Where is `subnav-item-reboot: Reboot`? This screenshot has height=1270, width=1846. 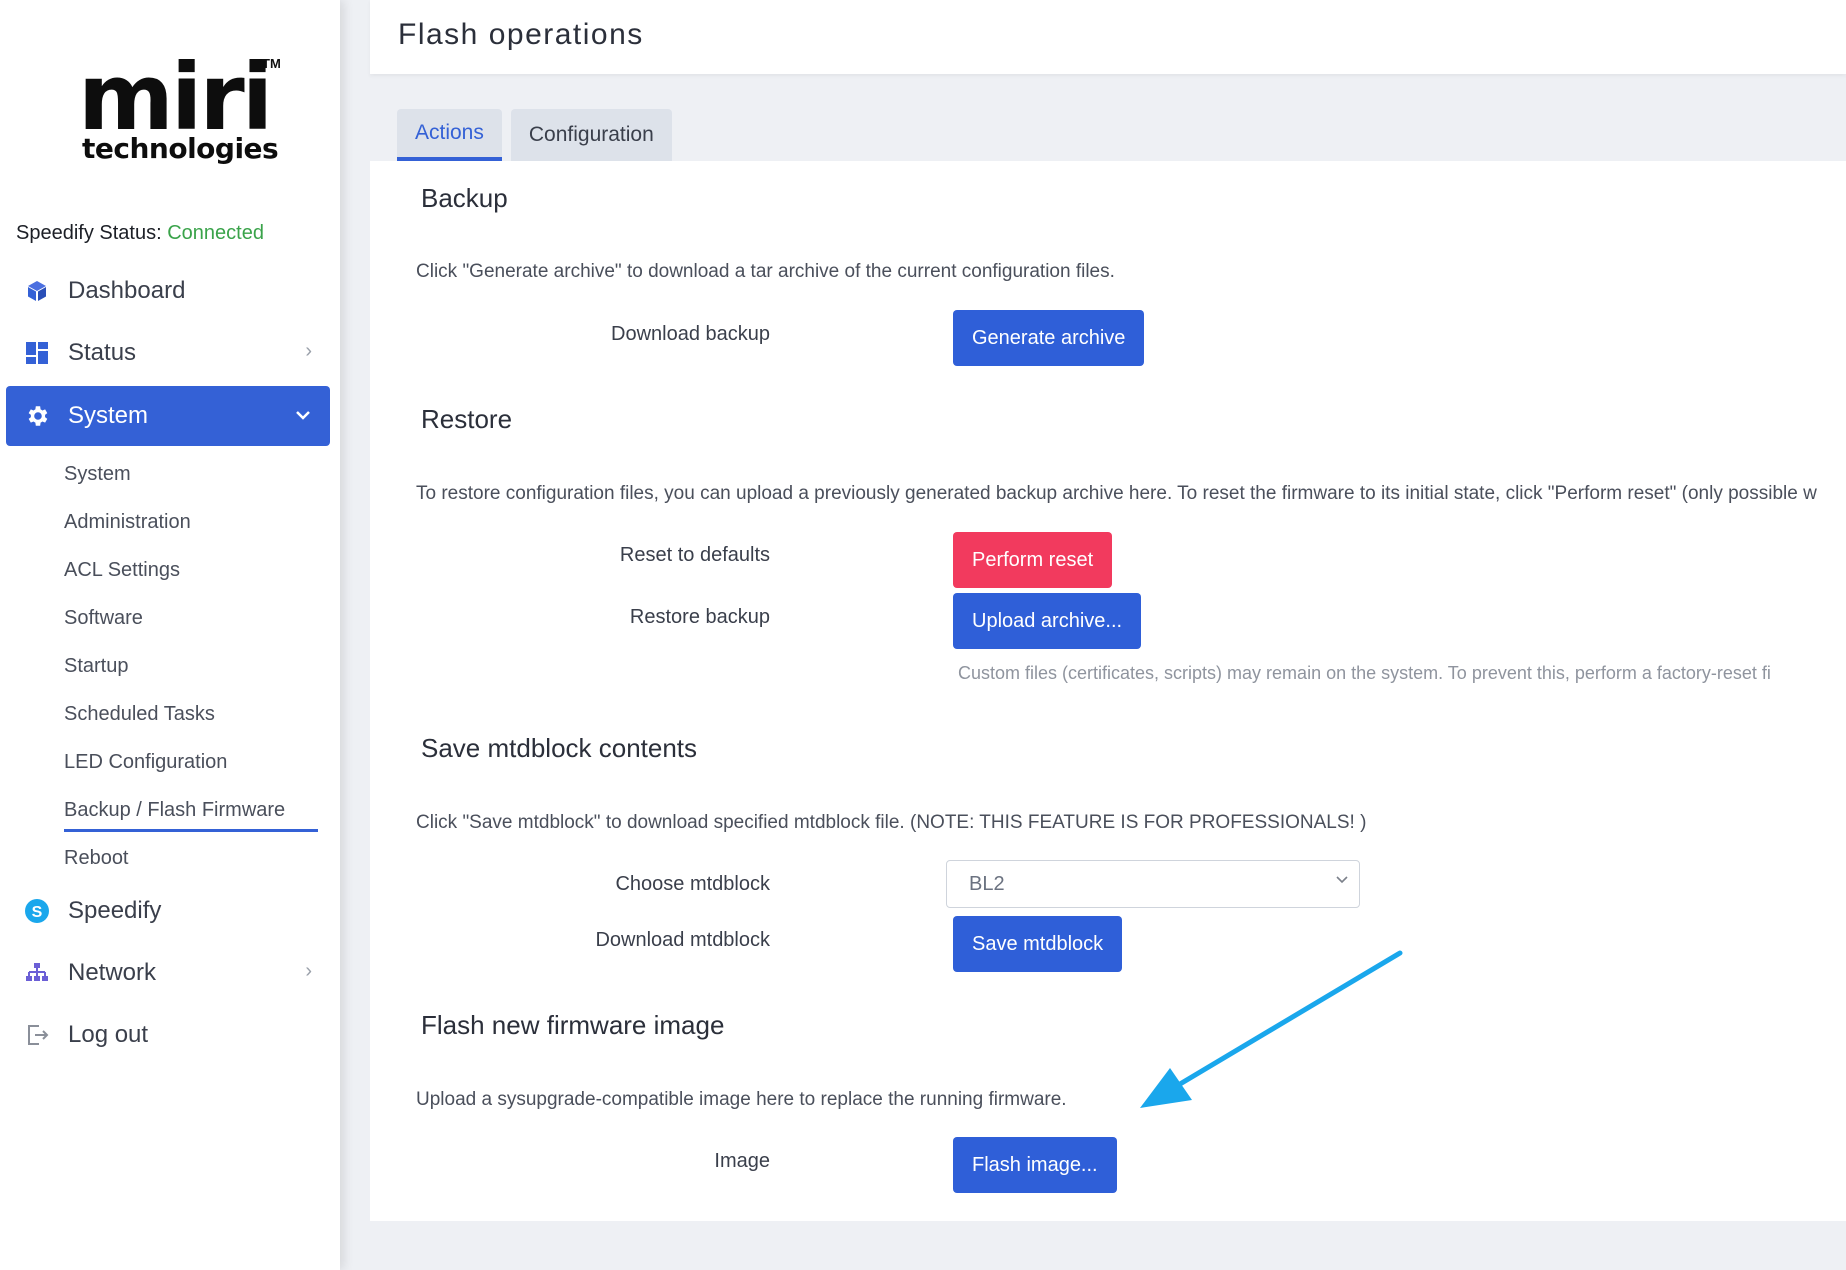 subnav-item-reboot: Reboot is located at coordinates (197, 858).